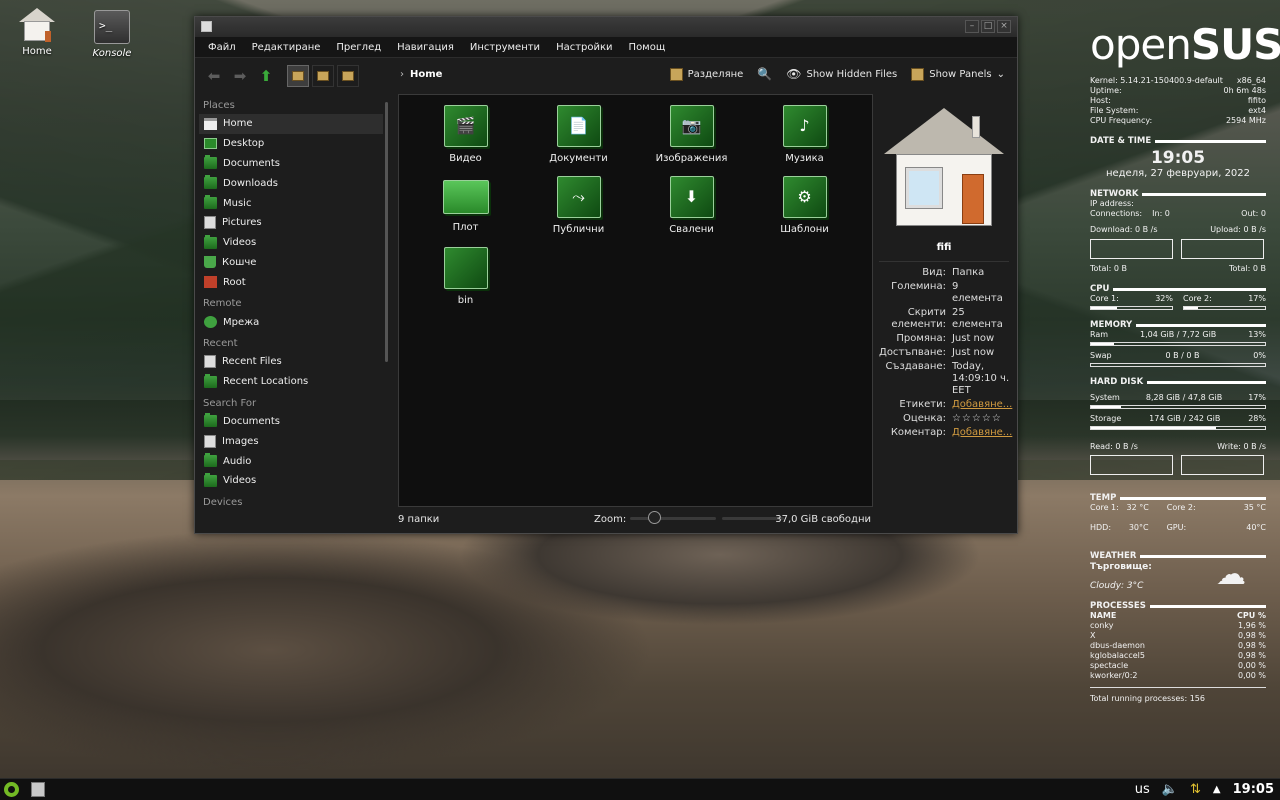  Describe the element at coordinates (1178, 173) in the screenshot. I see `conky-date: неделя, 27 февруари, 2022` at that location.